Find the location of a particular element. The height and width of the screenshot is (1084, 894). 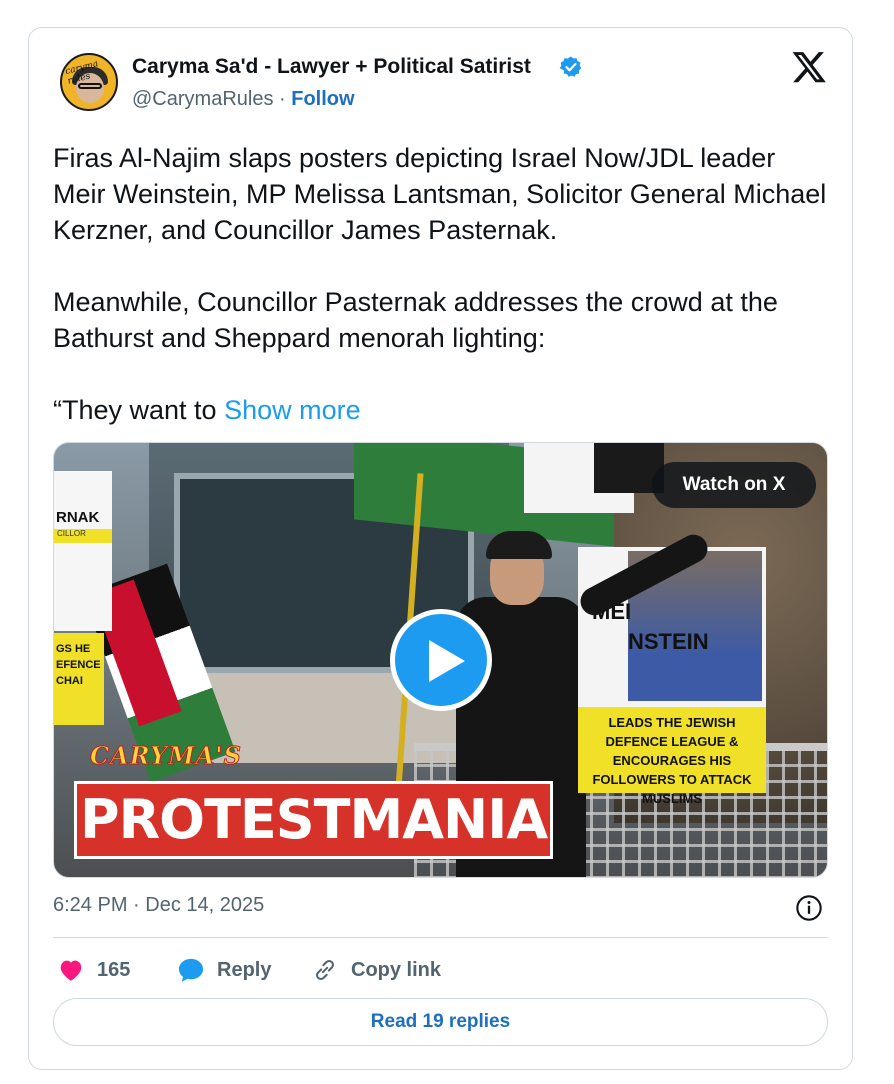

play-button is located at coordinates (441, 660).